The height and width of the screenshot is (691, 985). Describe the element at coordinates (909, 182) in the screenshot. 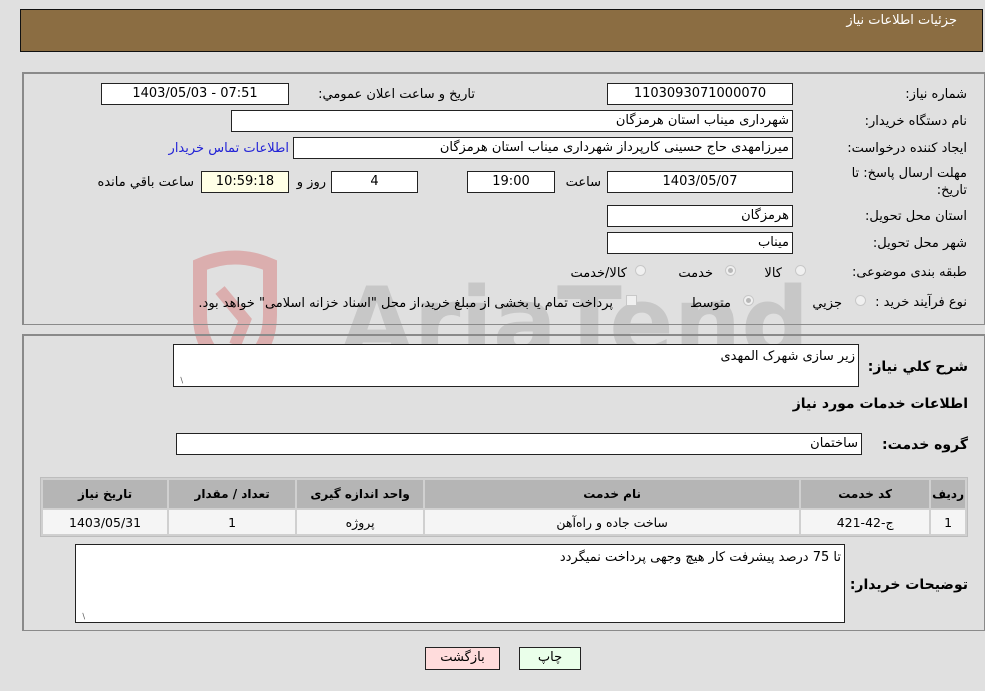

I see `deadline-label: مهلت ارسال پاسخ: تا تاریخ:` at that location.